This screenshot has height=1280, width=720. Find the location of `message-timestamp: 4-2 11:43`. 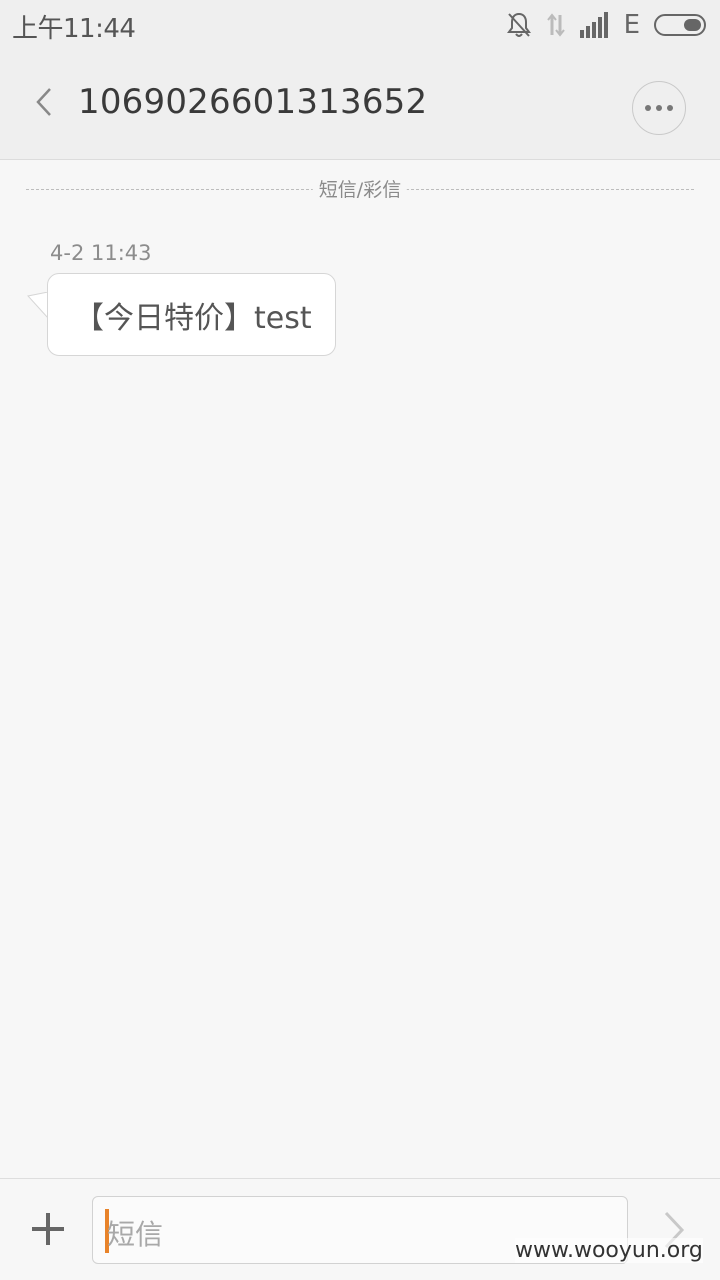

message-timestamp: 4-2 11:43 is located at coordinates (101, 253).